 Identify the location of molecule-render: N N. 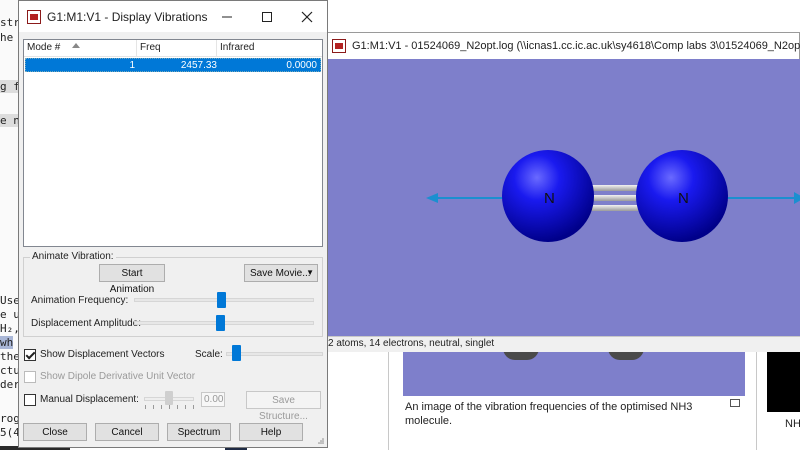
(613, 196).